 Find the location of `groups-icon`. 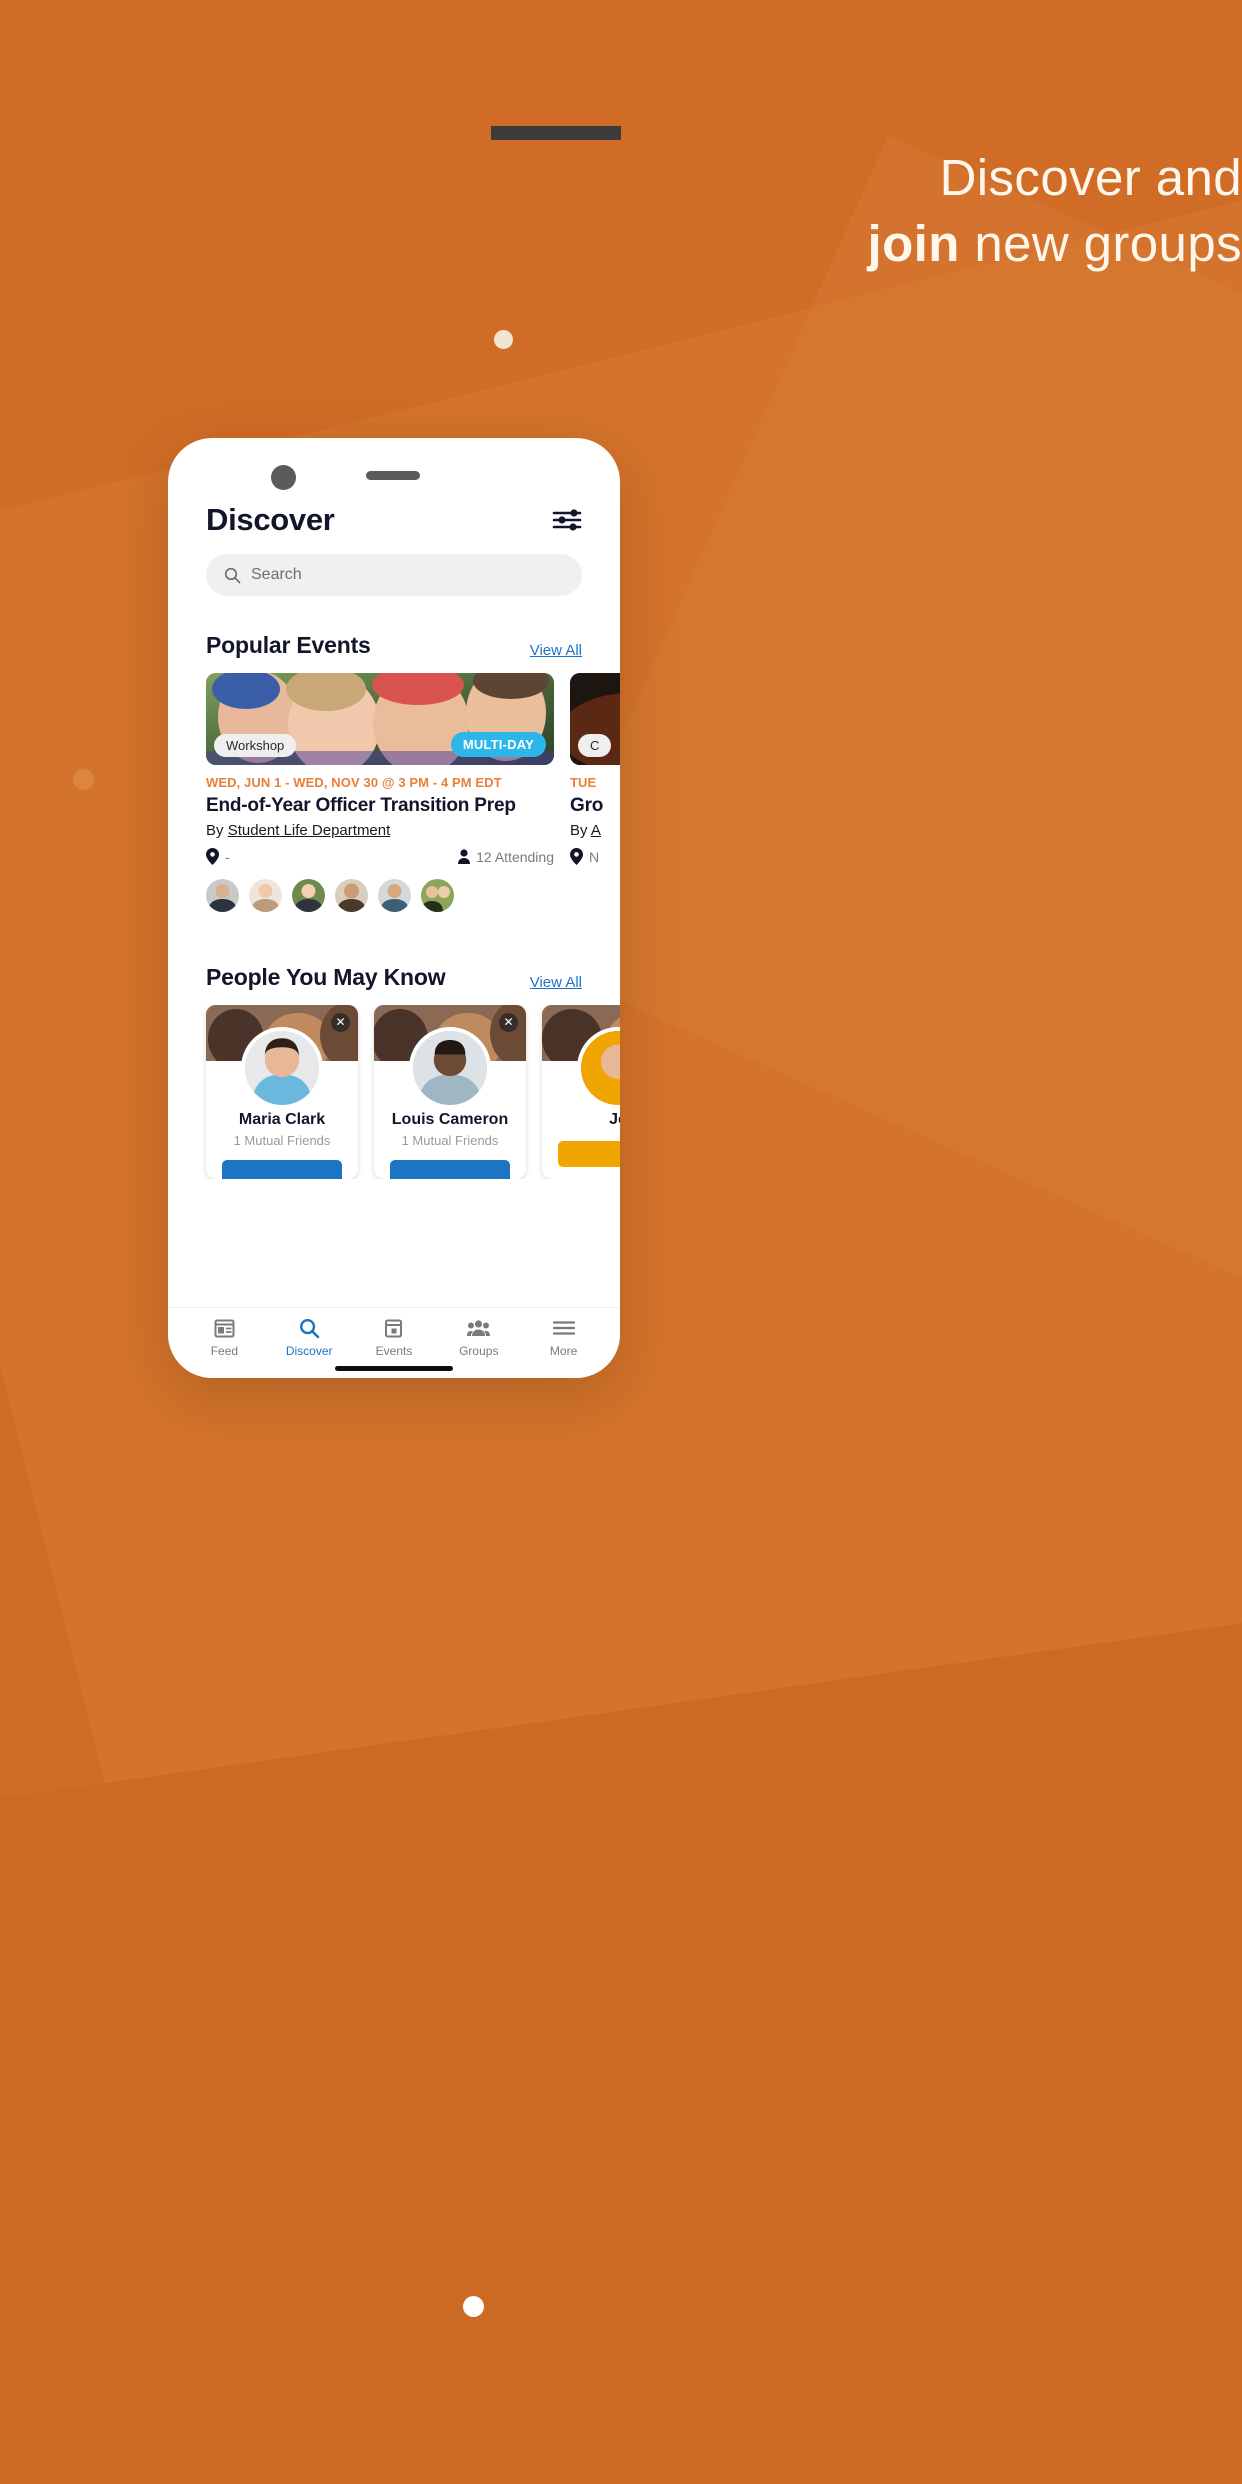

groups-icon is located at coordinates (479, 1328).